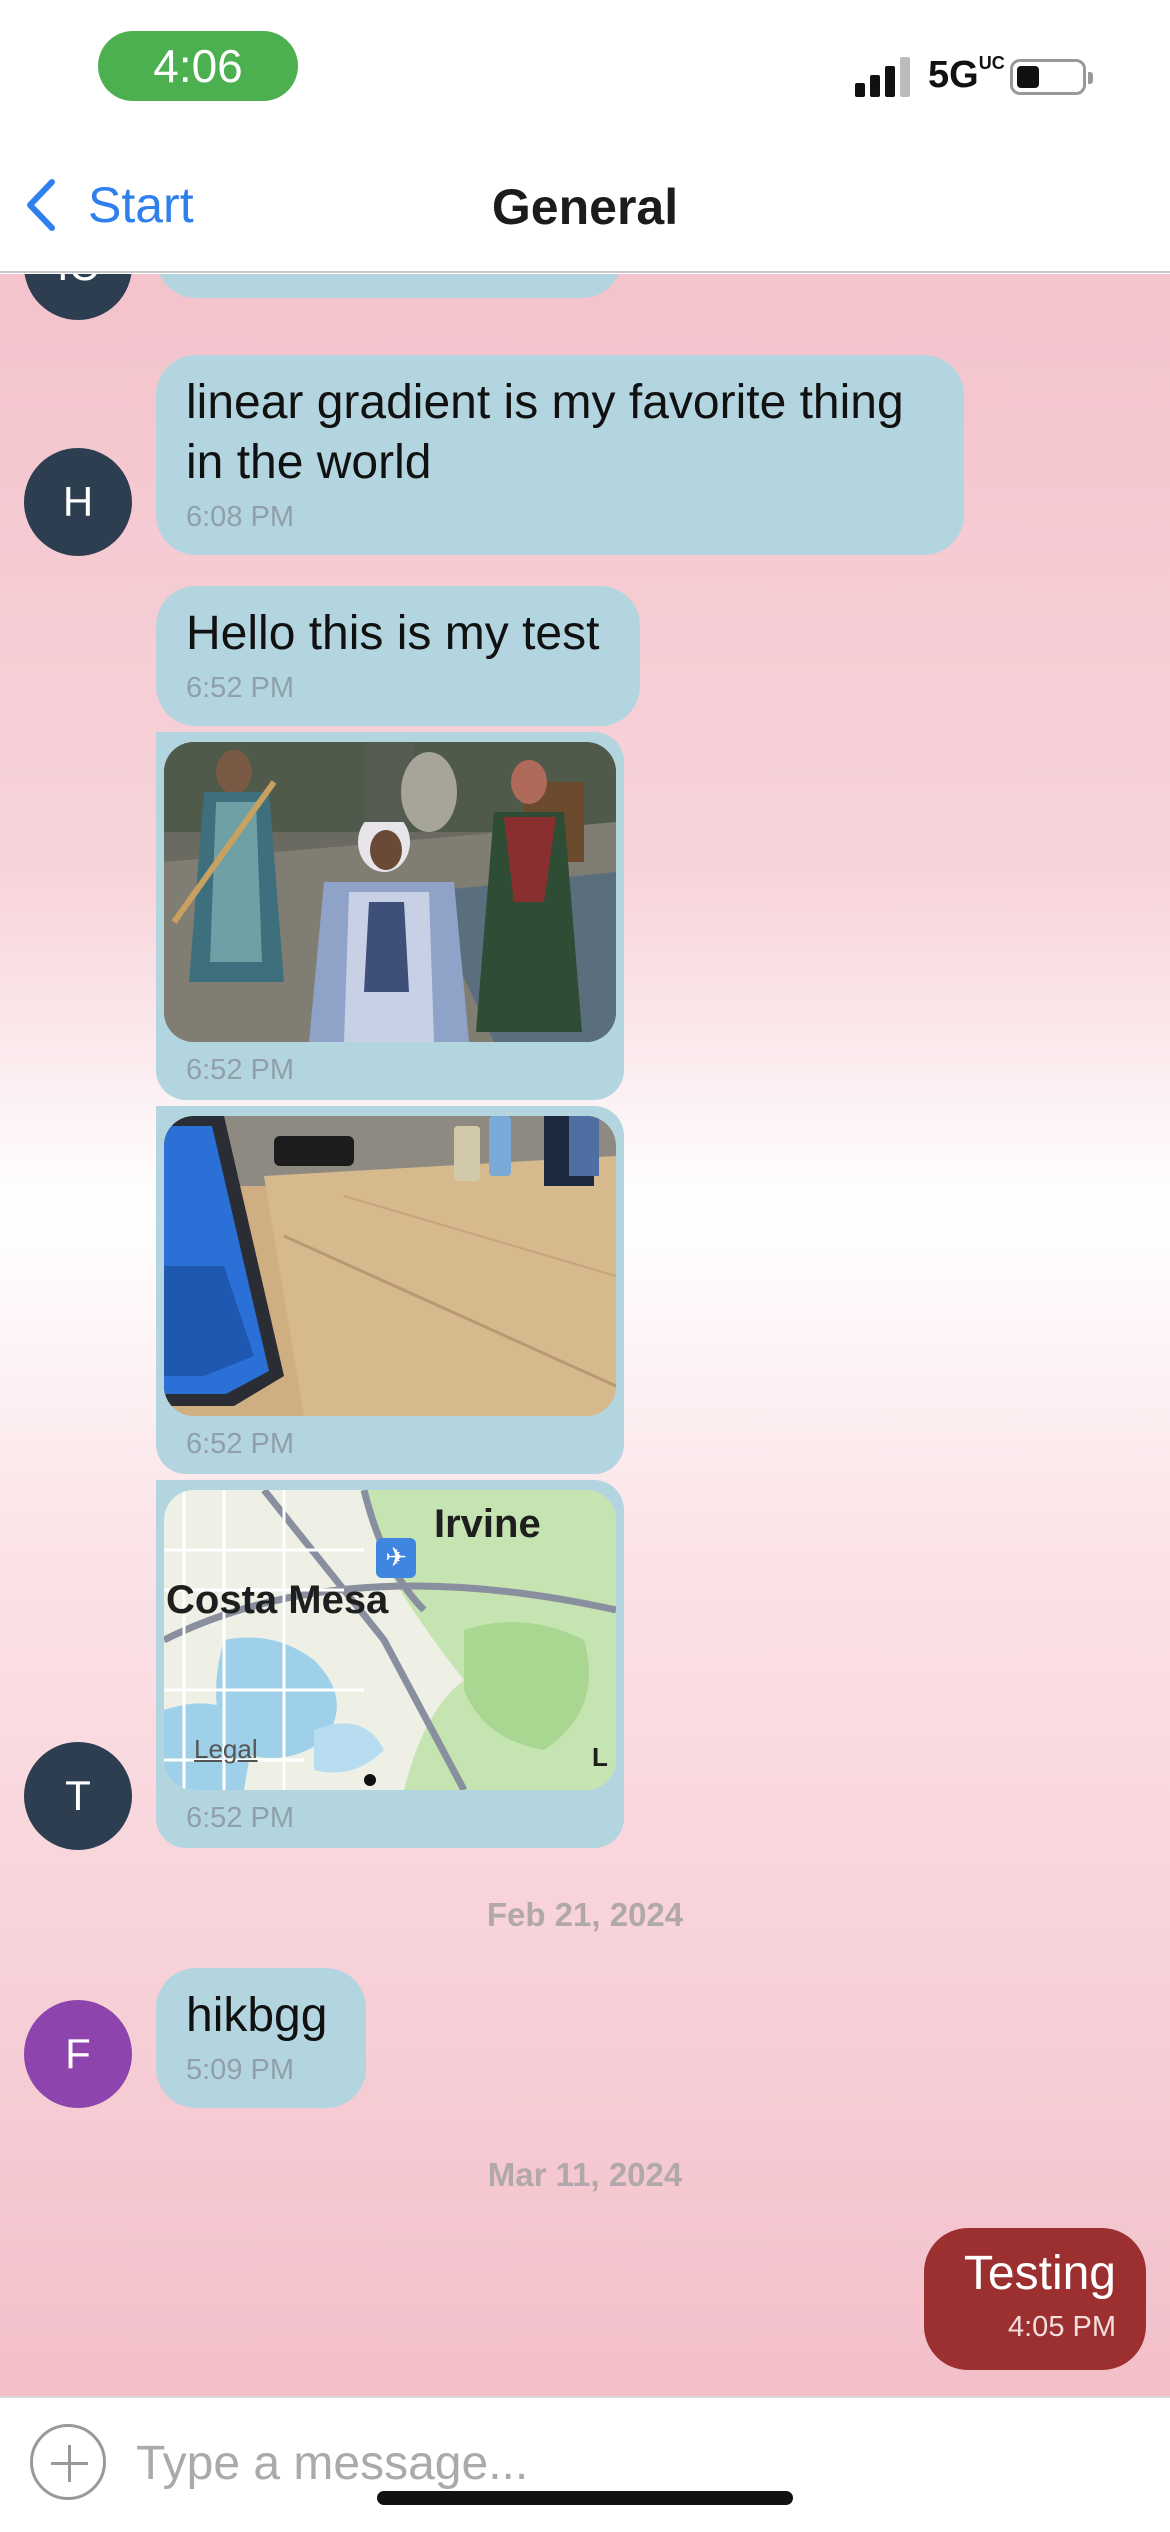  Describe the element at coordinates (585, 206) in the screenshot. I see `nav-bar: Start General` at that location.